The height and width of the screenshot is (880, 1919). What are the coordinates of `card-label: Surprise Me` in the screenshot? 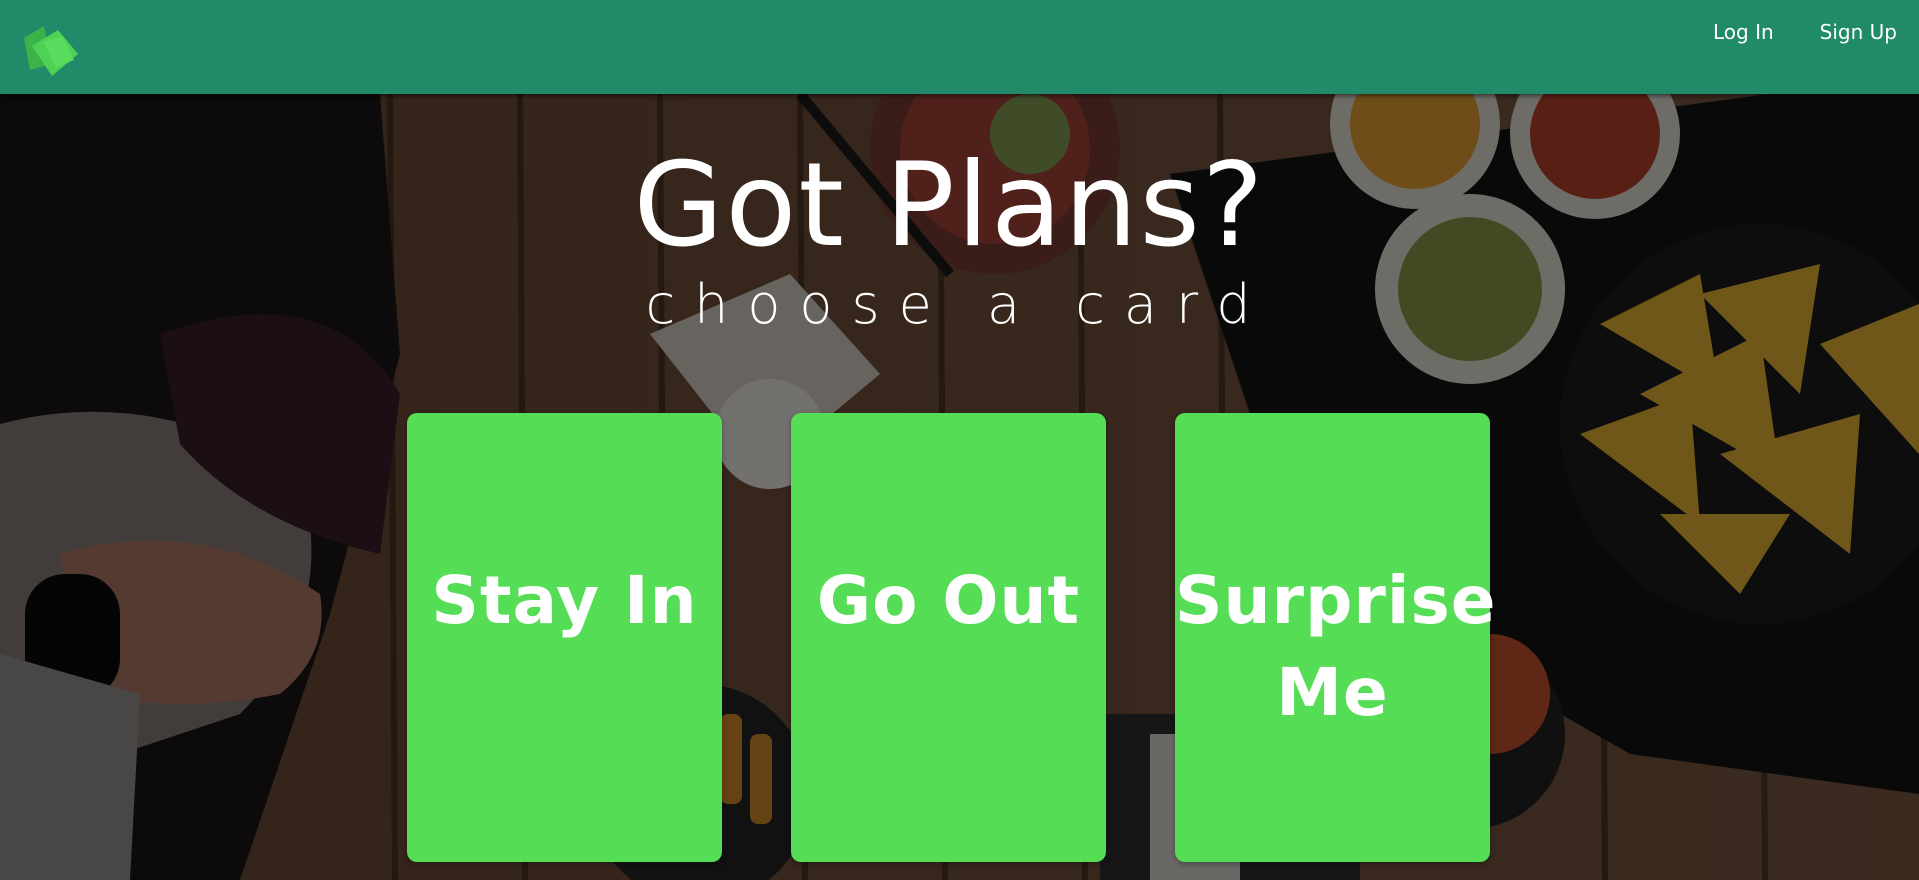 It's located at (1336, 646).